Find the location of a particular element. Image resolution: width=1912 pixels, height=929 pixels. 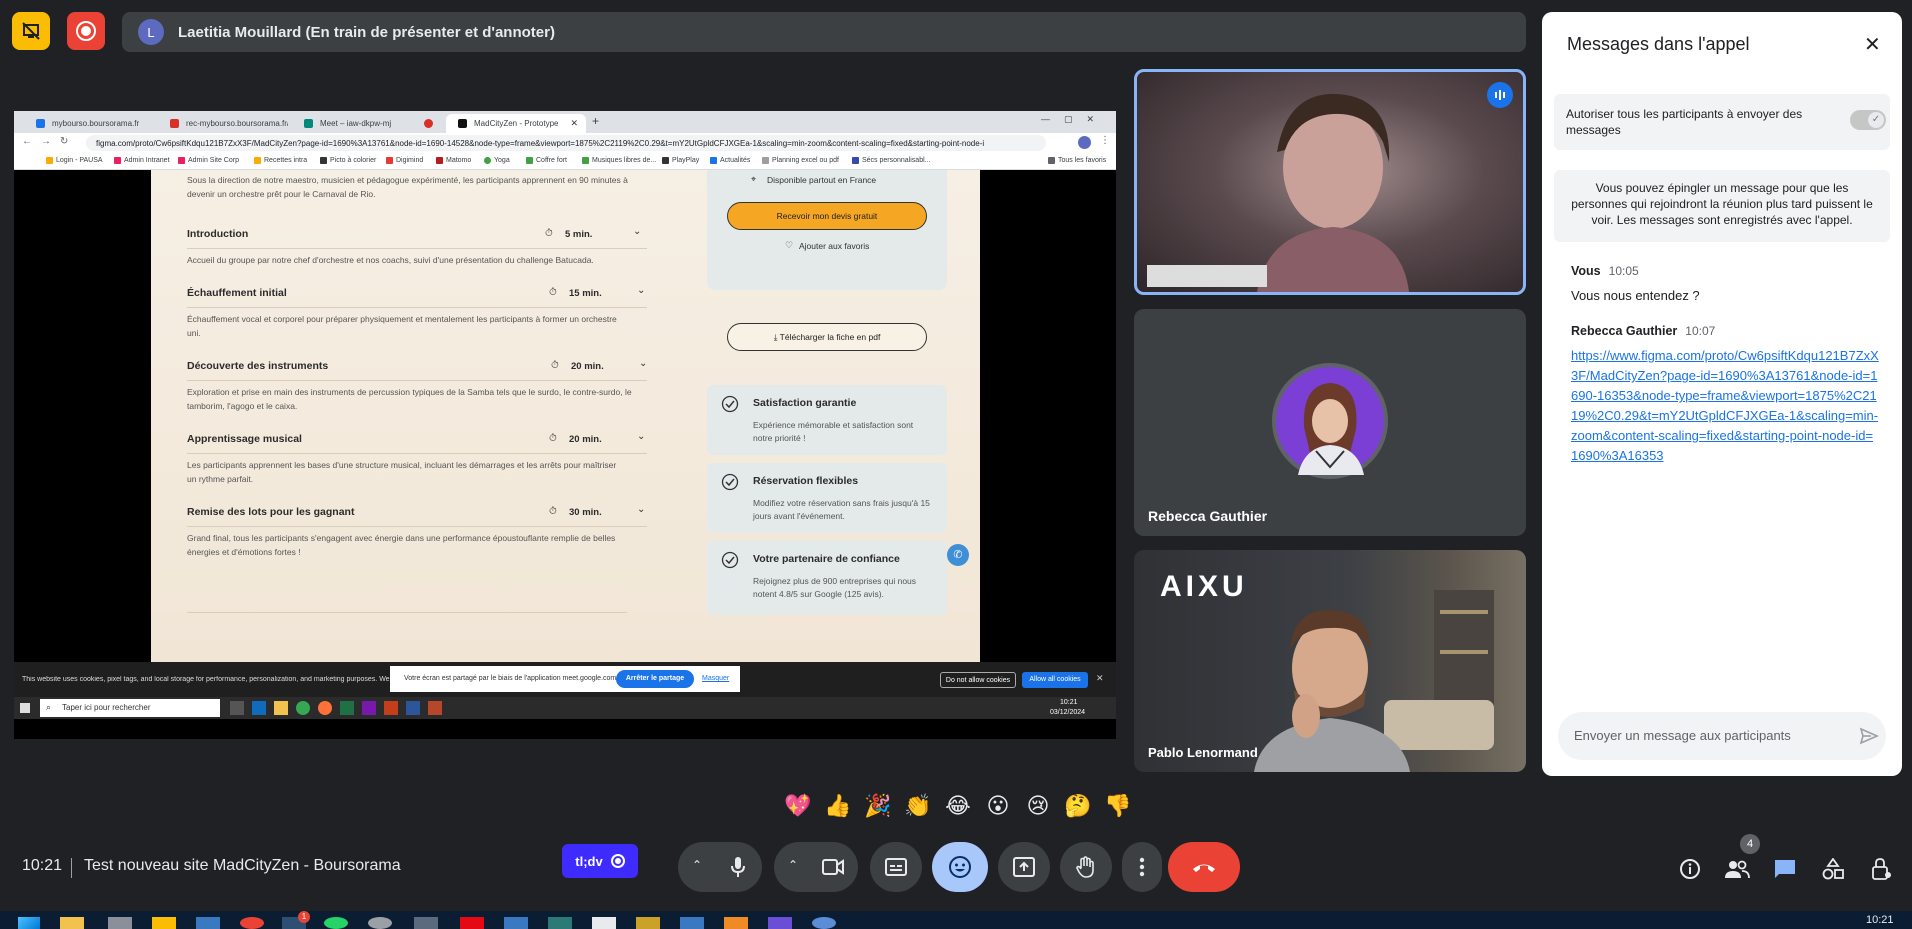

reaction-thinking: 🤔 is located at coordinates (1078, 806).